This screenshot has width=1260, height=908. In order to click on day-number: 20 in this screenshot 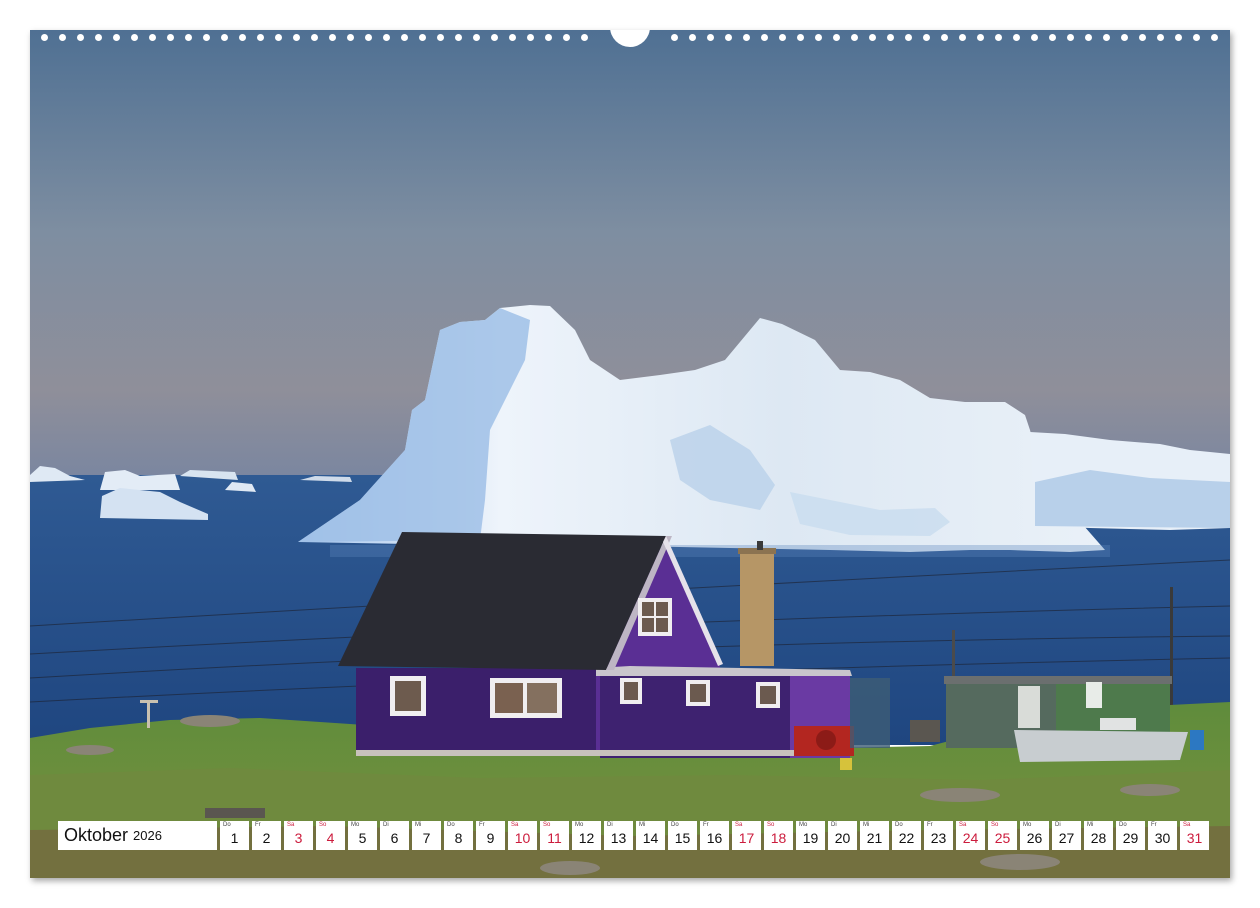, I will do `click(842, 838)`.